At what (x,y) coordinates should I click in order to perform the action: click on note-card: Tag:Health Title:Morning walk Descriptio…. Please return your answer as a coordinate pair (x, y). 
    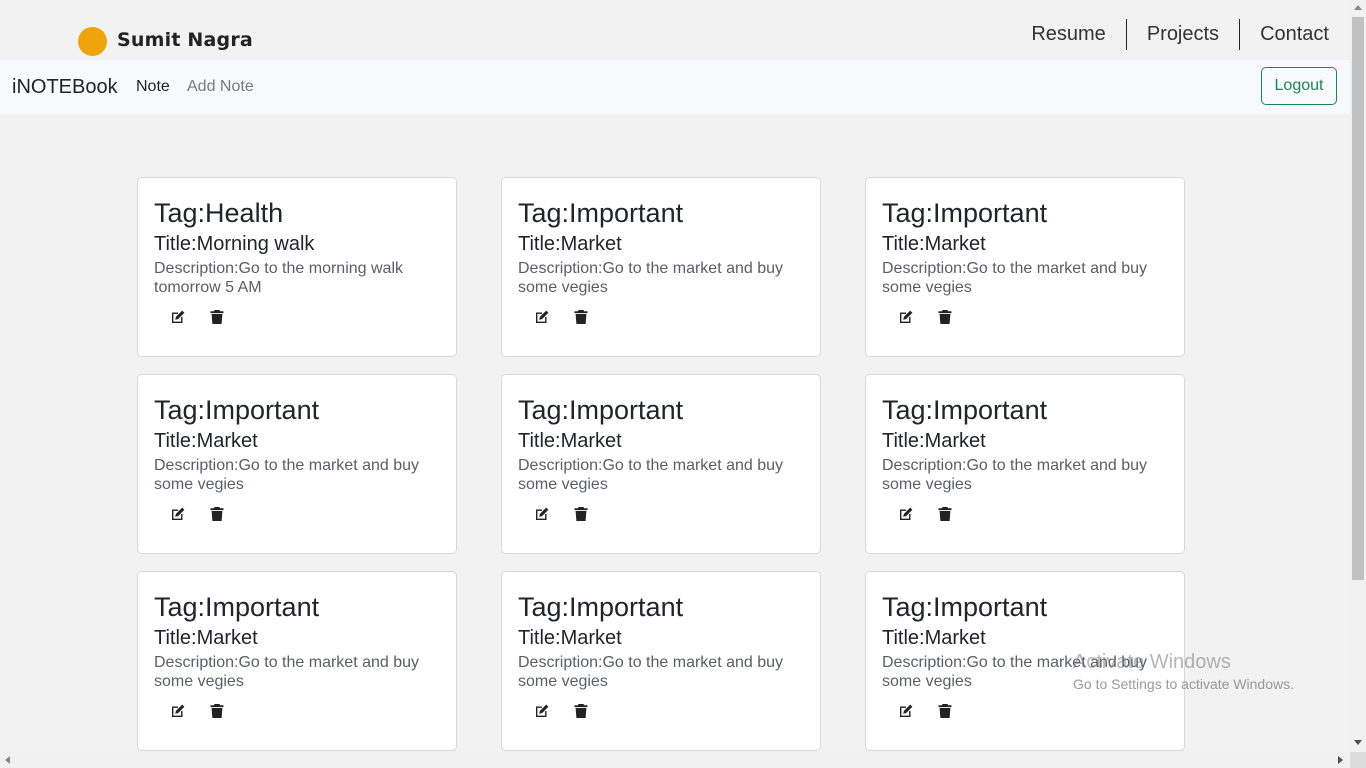
    Looking at the image, I should click on (297, 267).